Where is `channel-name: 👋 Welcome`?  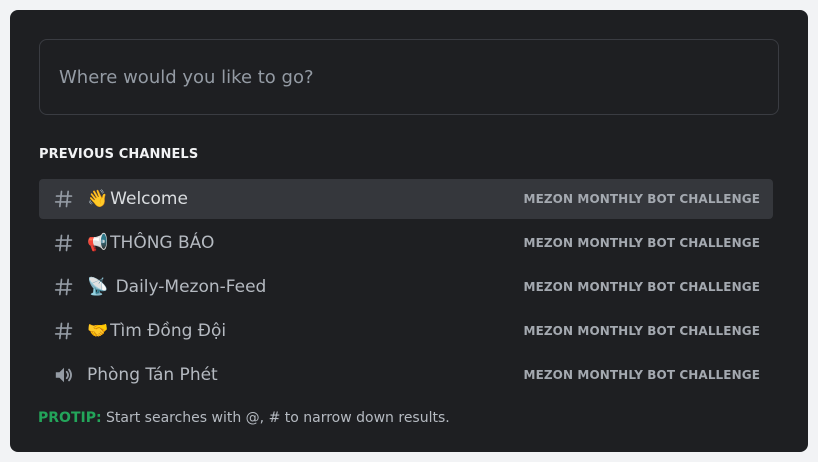
channel-name: 👋 Welcome is located at coordinates (137, 199).